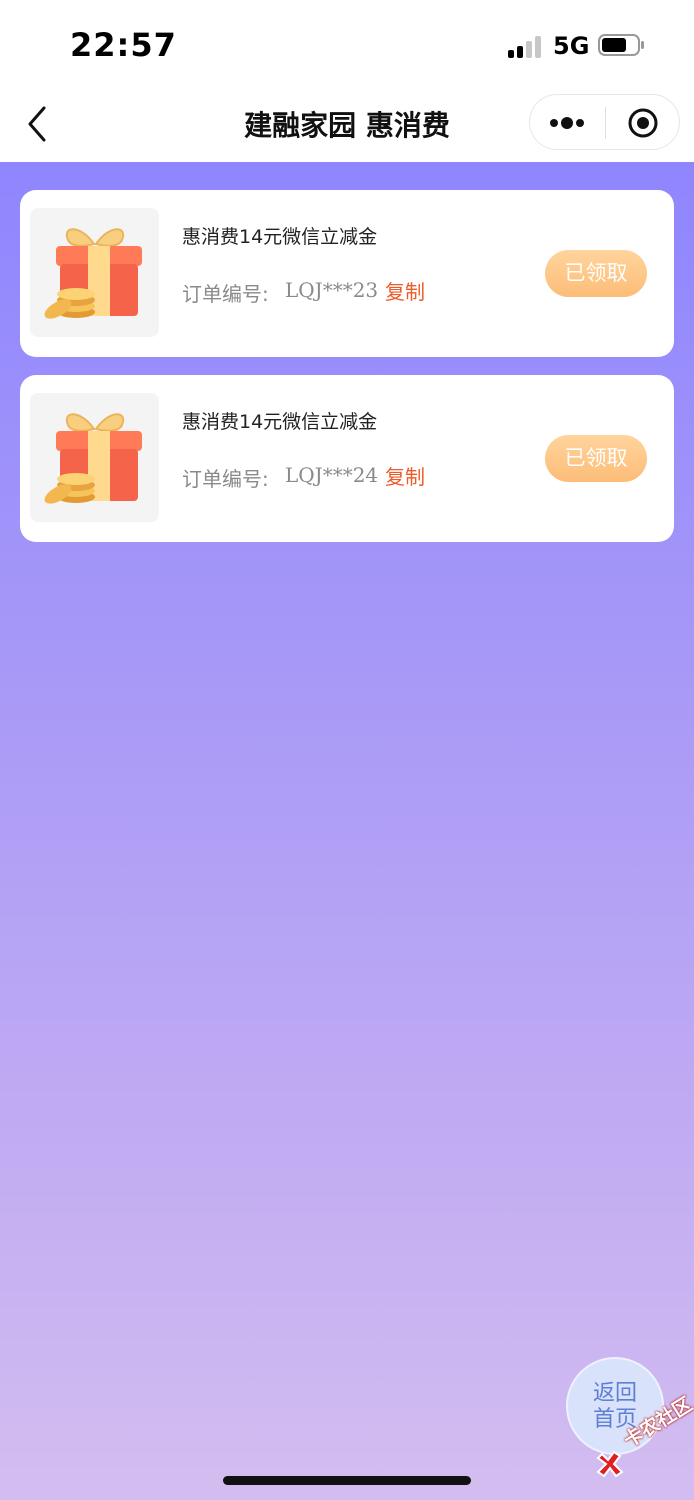  Describe the element at coordinates (332, 475) in the screenshot. I see `order-number: LQJ***24` at that location.